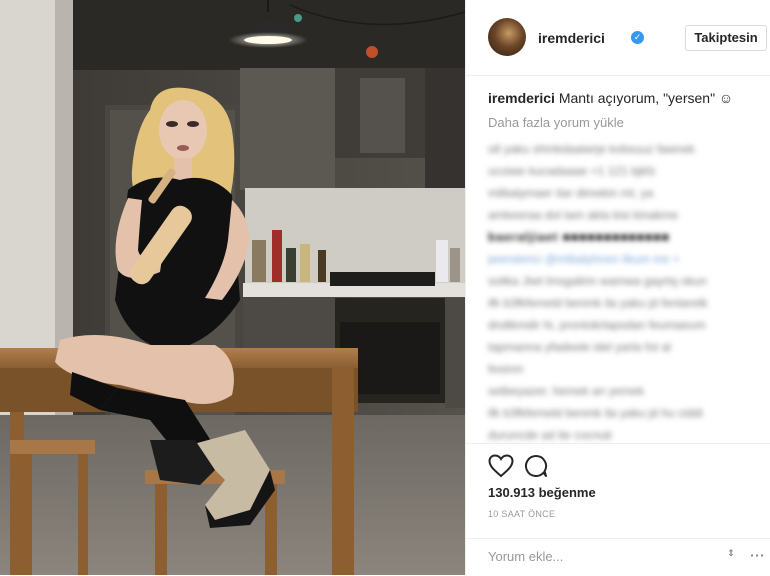  I want to click on comment-bubble-icon, so click(536, 466).